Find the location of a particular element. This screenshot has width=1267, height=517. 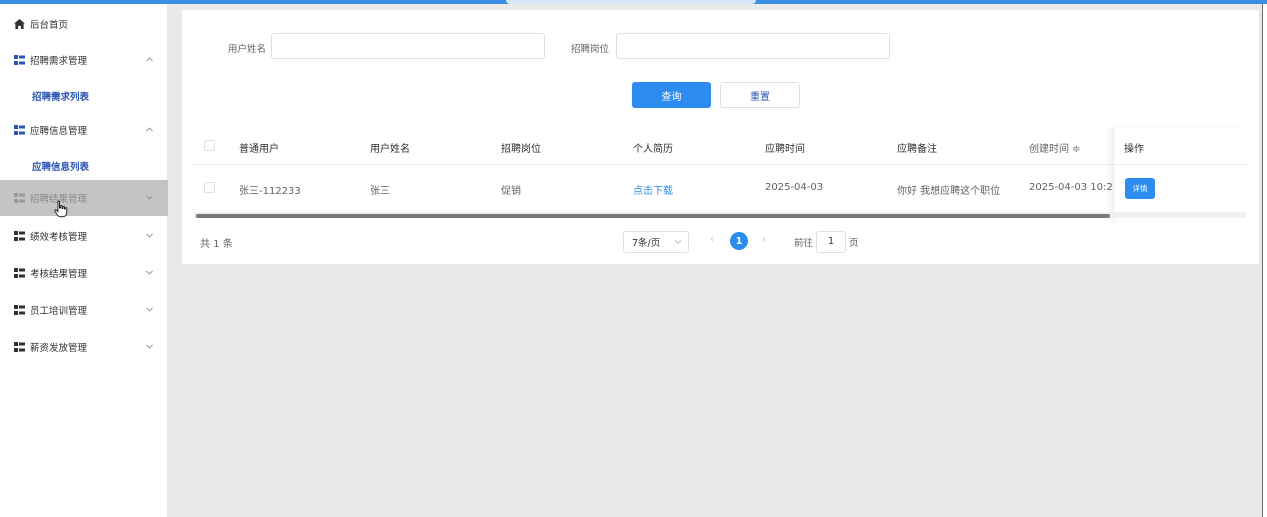

username-input is located at coordinates (408, 46).